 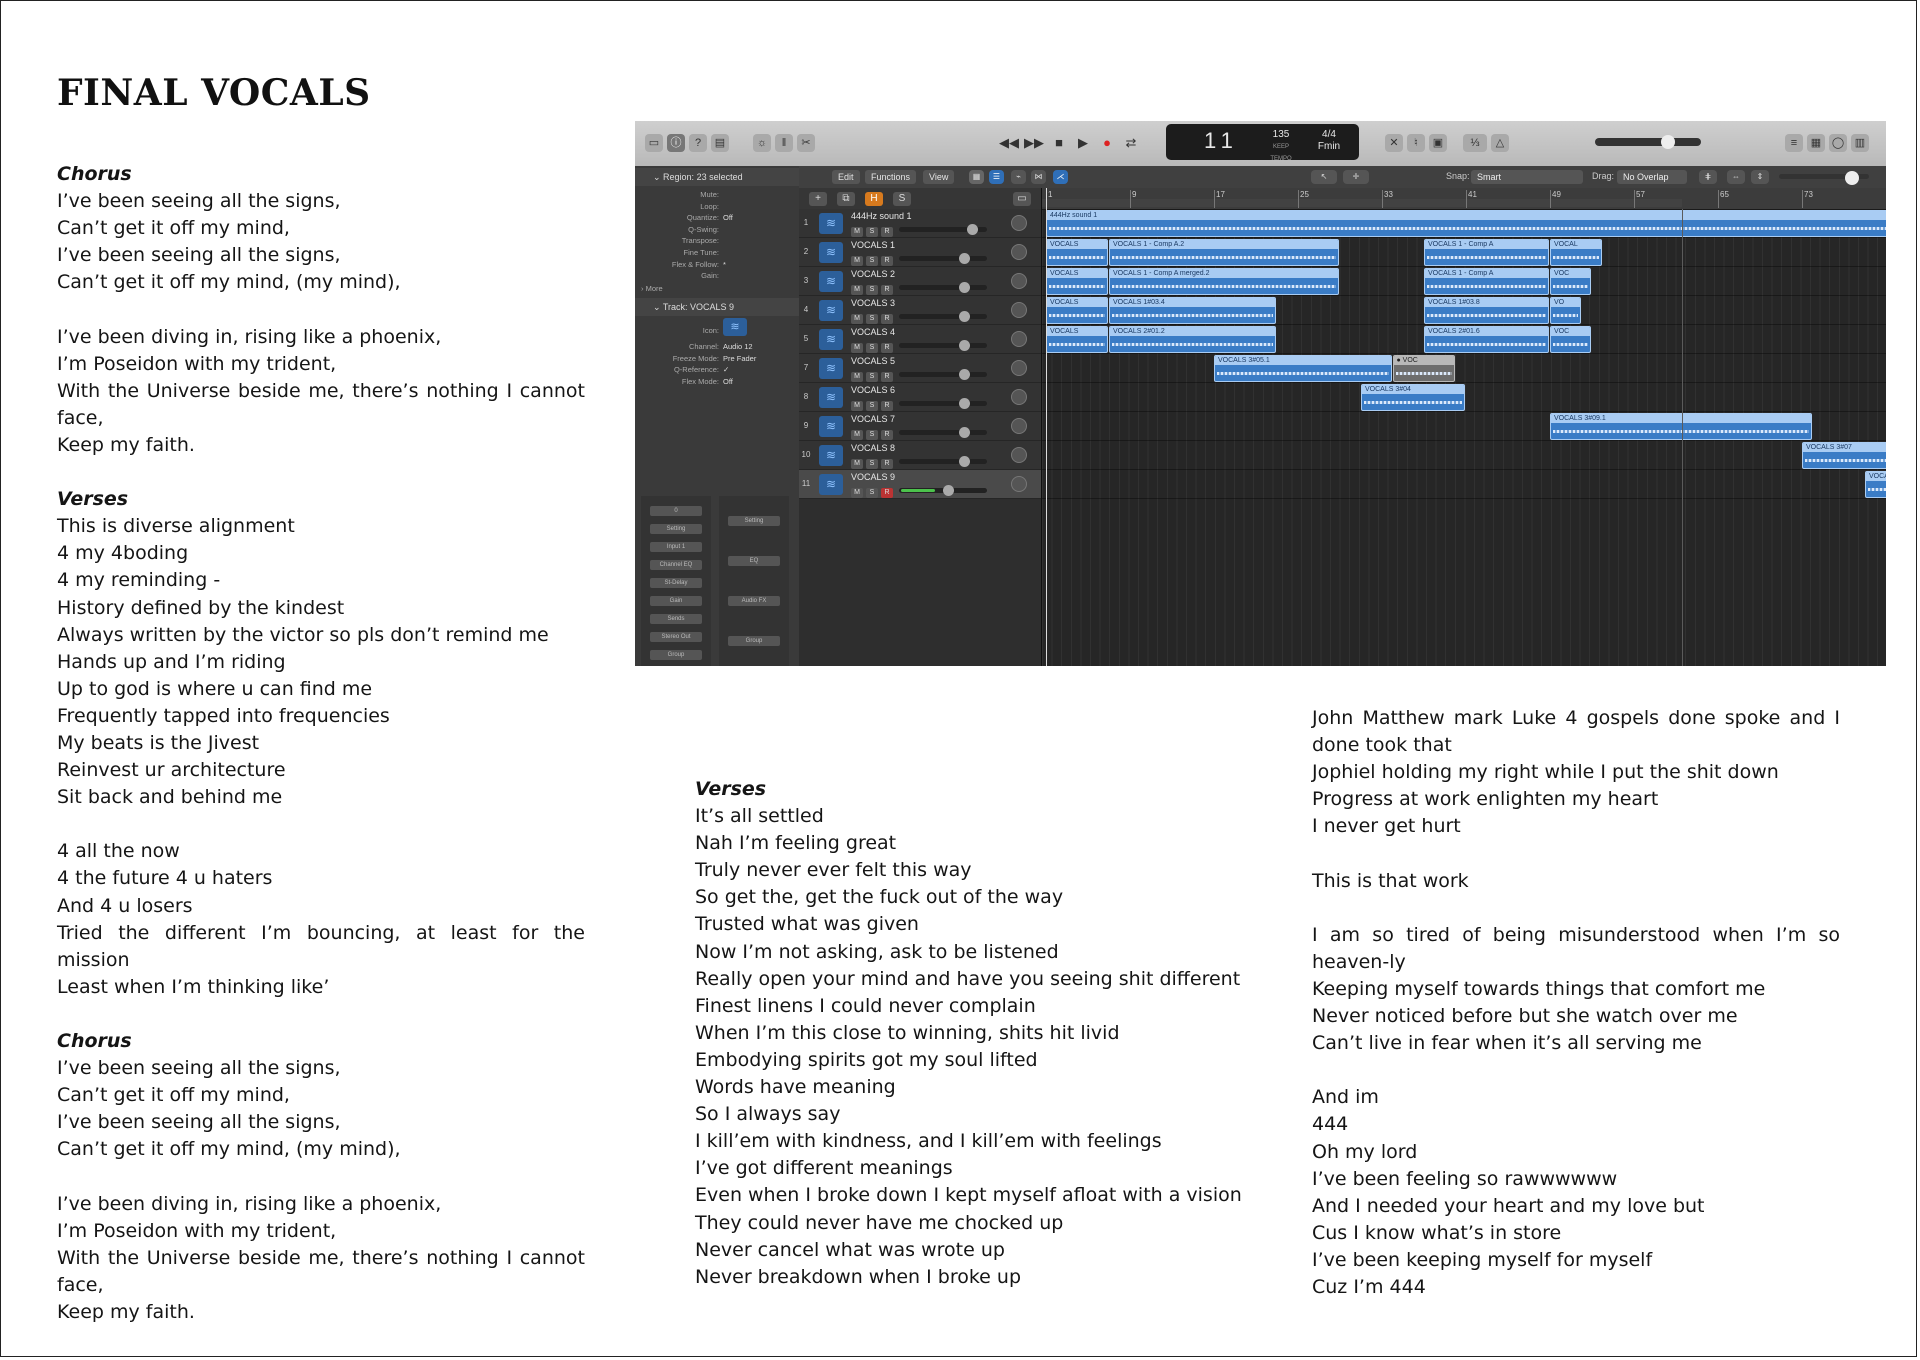 What do you see at coordinates (676, 565) in the screenshot?
I see `strip-slot: Channel EQ` at bounding box center [676, 565].